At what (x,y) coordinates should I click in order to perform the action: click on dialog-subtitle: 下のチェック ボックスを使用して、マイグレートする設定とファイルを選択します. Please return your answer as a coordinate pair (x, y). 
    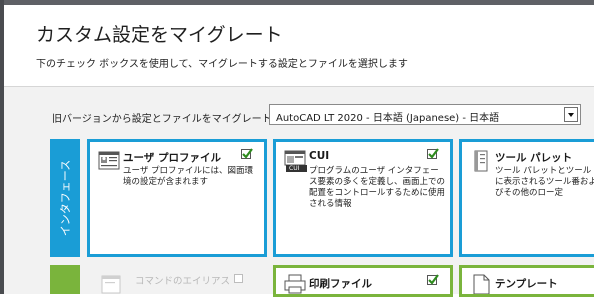
    Looking at the image, I should click on (222, 64).